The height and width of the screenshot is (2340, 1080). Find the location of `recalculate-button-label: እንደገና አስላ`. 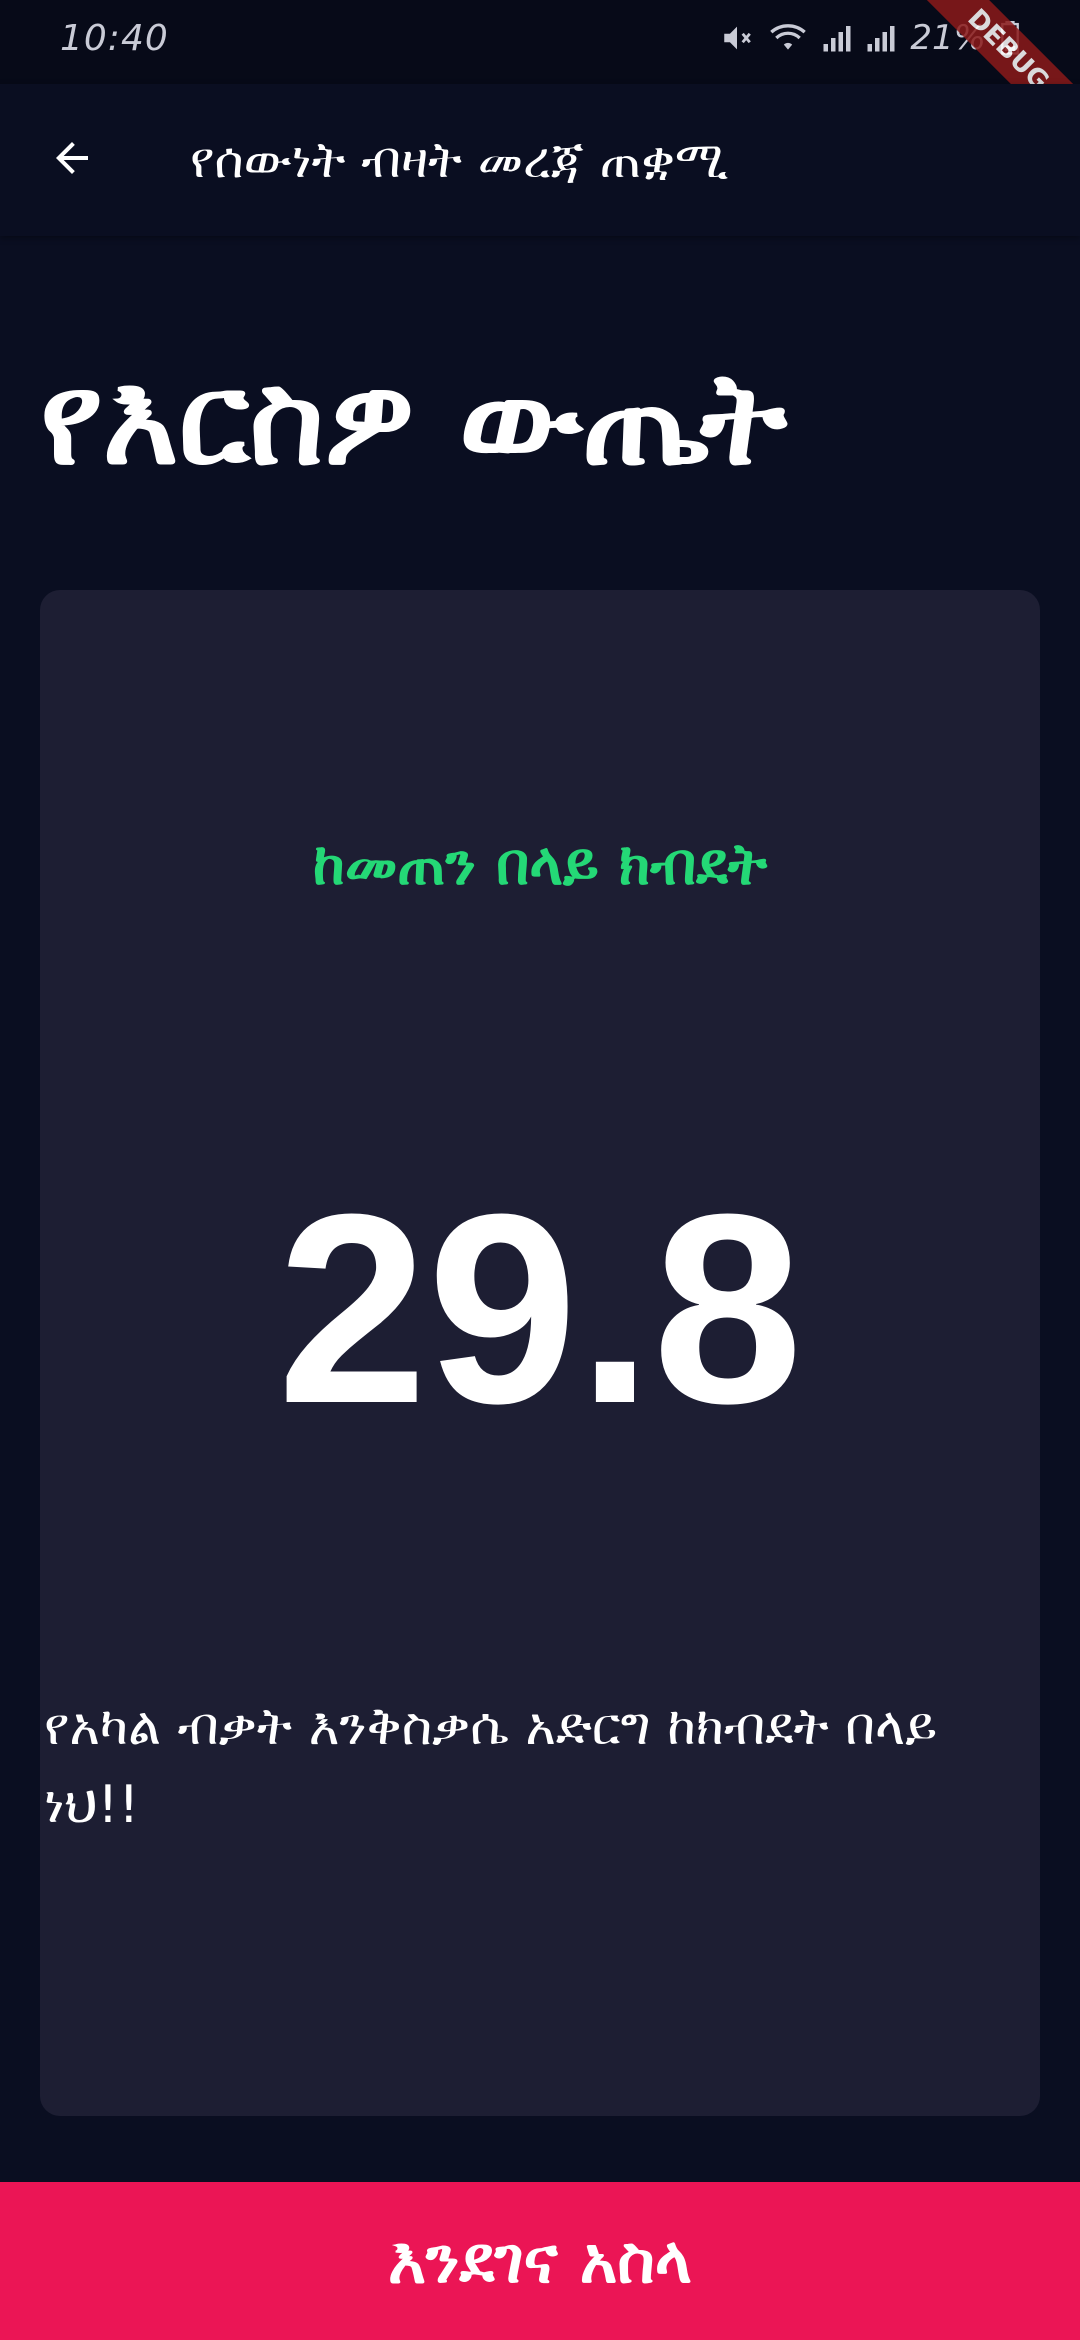

recalculate-button-label: እንደገና አስላ is located at coordinates (540, 2261).